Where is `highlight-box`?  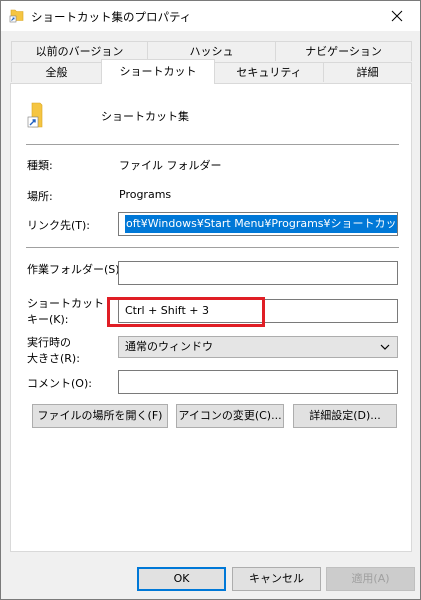 highlight-box is located at coordinates (186, 312).